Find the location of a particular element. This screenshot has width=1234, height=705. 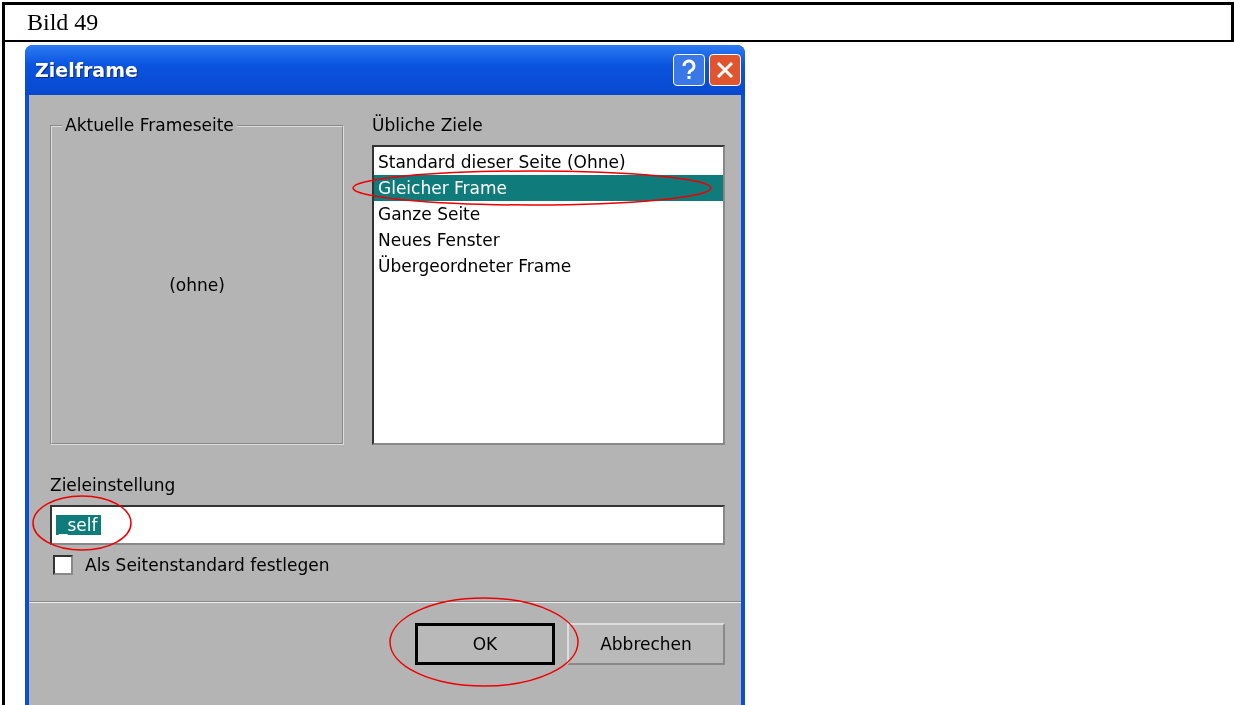

field-label: Zieleinstellung is located at coordinates (113, 485).